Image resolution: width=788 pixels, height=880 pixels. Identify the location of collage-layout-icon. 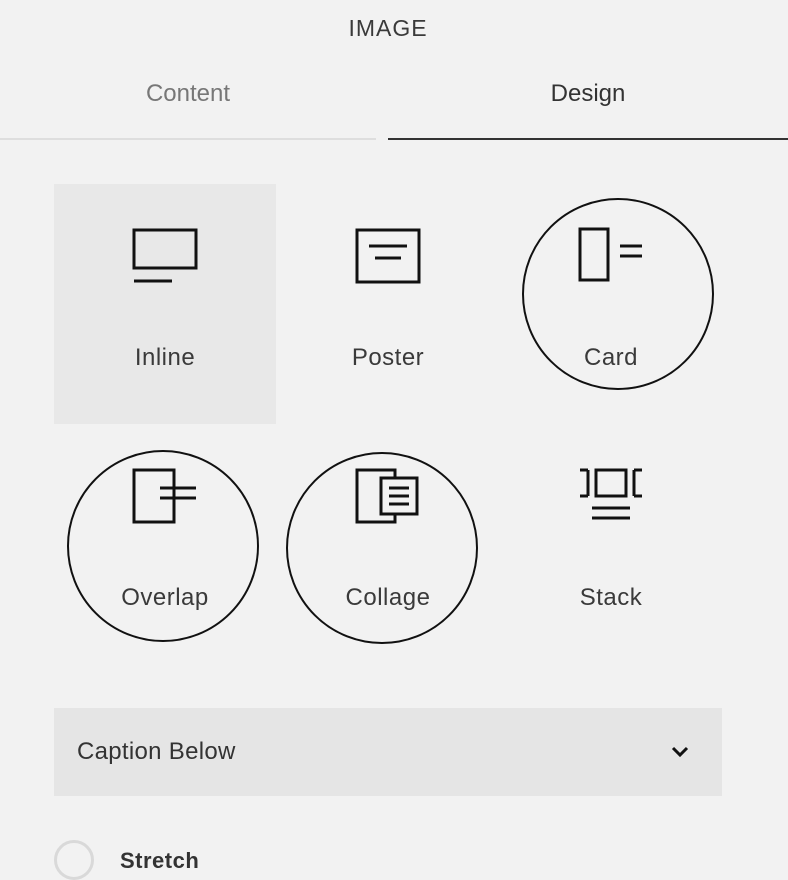
(387, 496).